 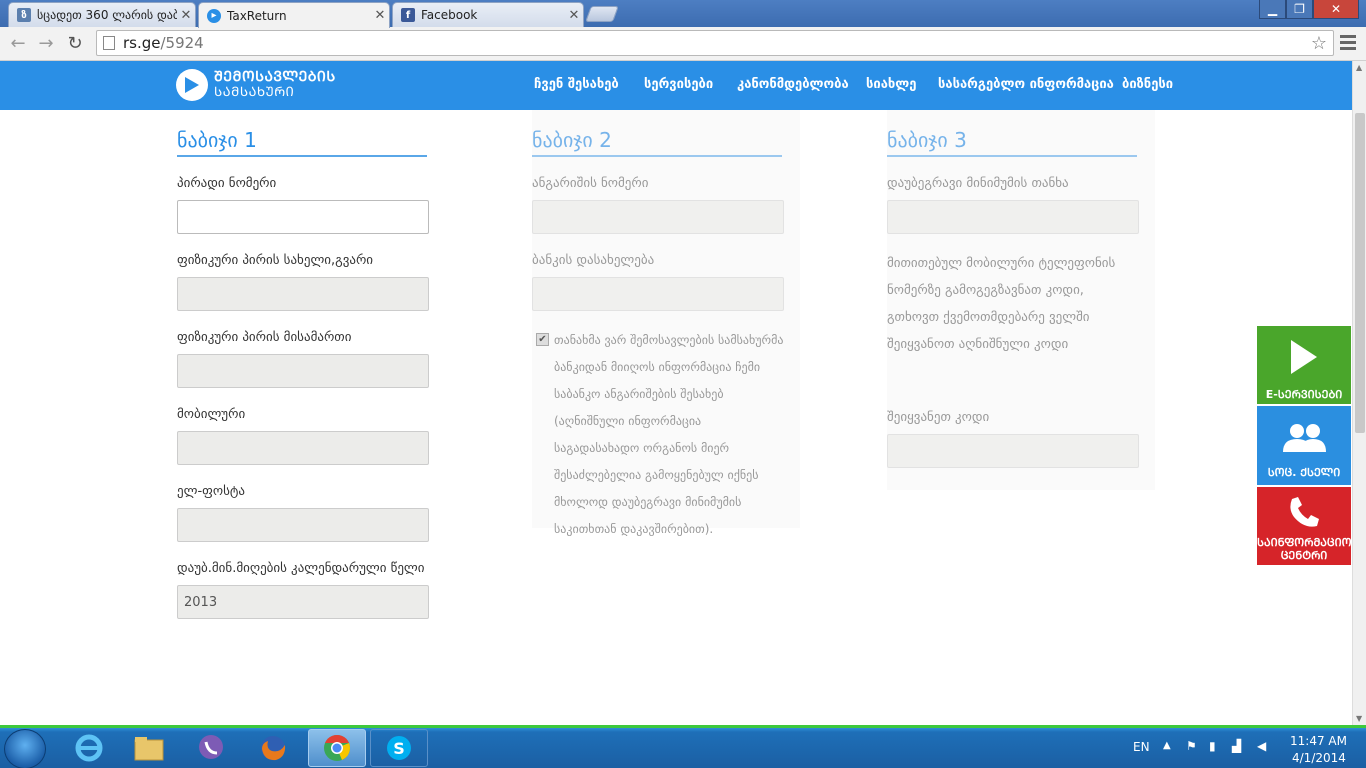 I want to click on social-network-button: ᲡᲝᲪ. ᲥᲡᲔᲚᲘ, so click(x=1304, y=445).